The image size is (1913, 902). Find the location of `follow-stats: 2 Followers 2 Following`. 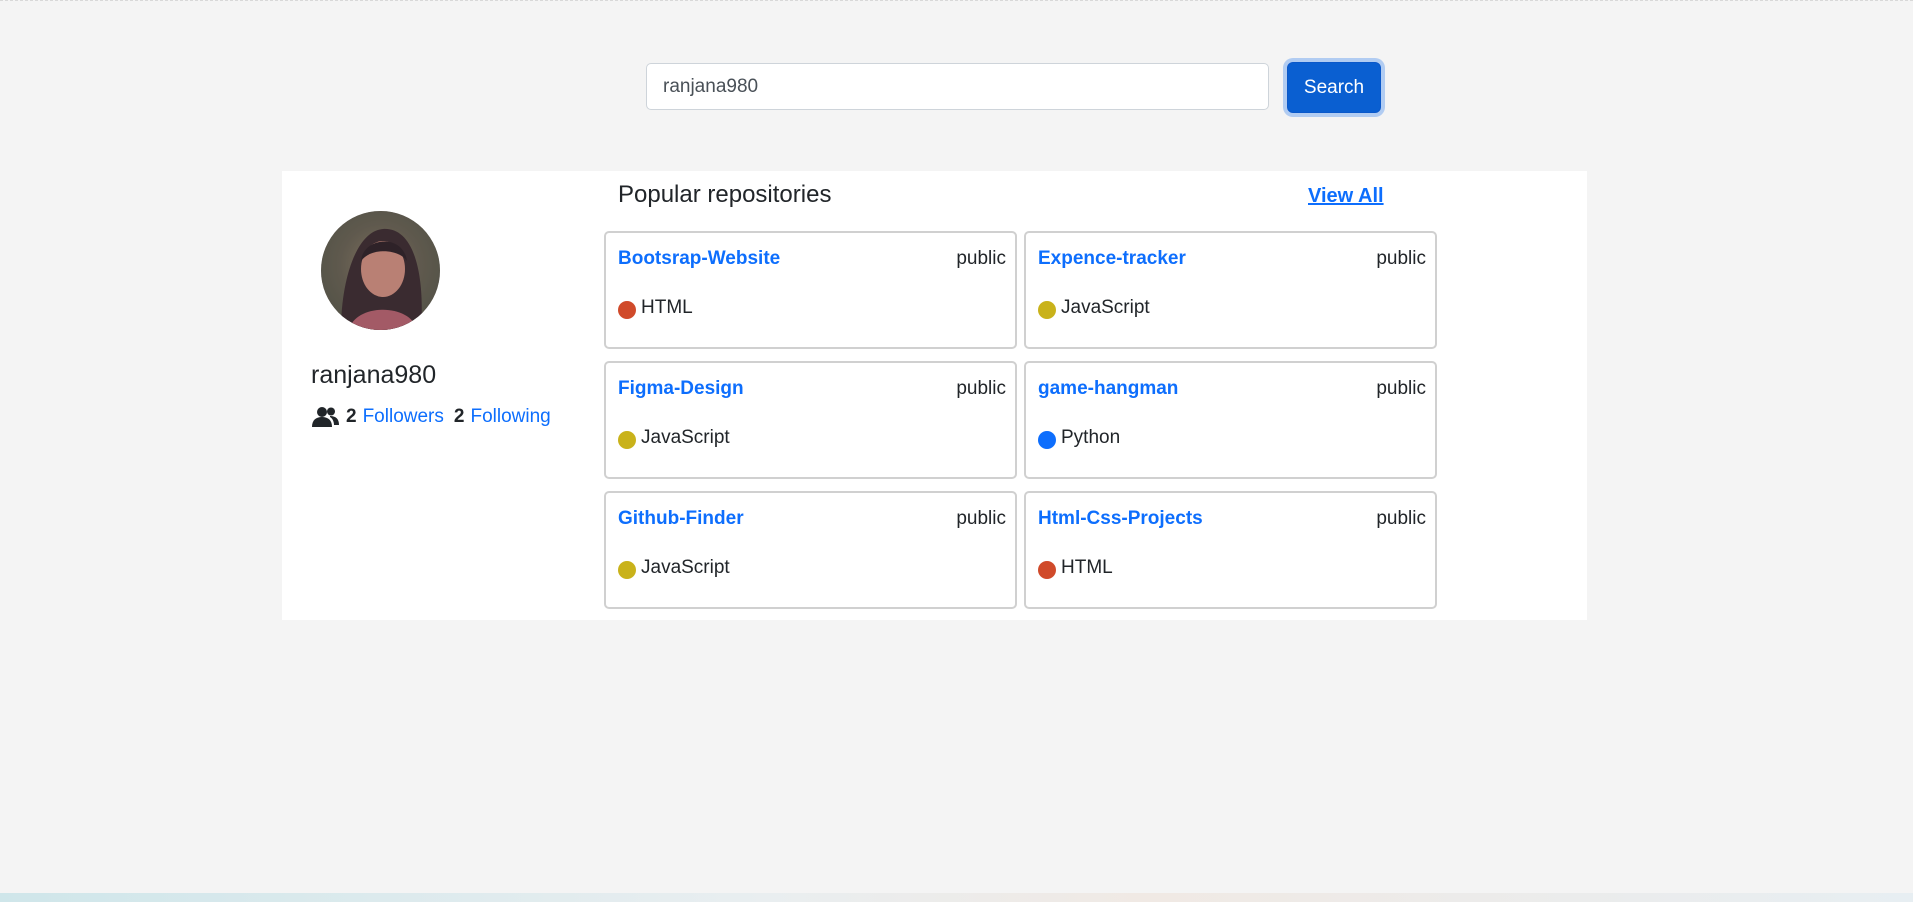

follow-stats: 2 Followers 2 Following is located at coordinates (436, 417).